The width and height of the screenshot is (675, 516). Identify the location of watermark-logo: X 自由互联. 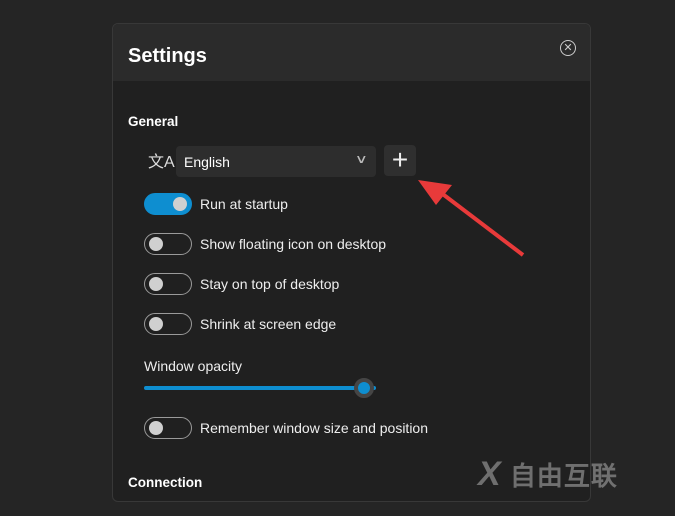
(548, 474).